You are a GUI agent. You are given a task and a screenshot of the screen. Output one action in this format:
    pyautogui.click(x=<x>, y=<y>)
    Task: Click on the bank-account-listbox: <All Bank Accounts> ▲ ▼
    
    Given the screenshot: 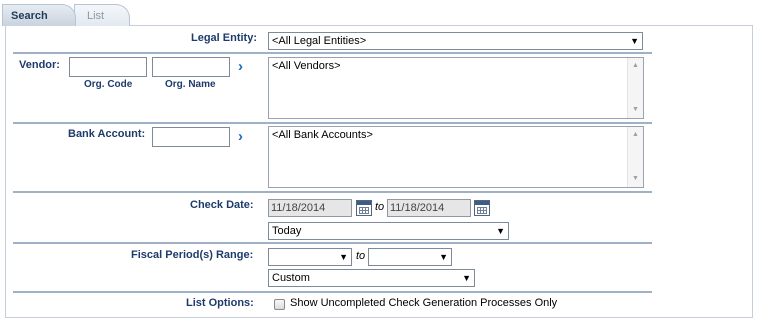 What is the action you would take?
    pyautogui.click(x=456, y=157)
    